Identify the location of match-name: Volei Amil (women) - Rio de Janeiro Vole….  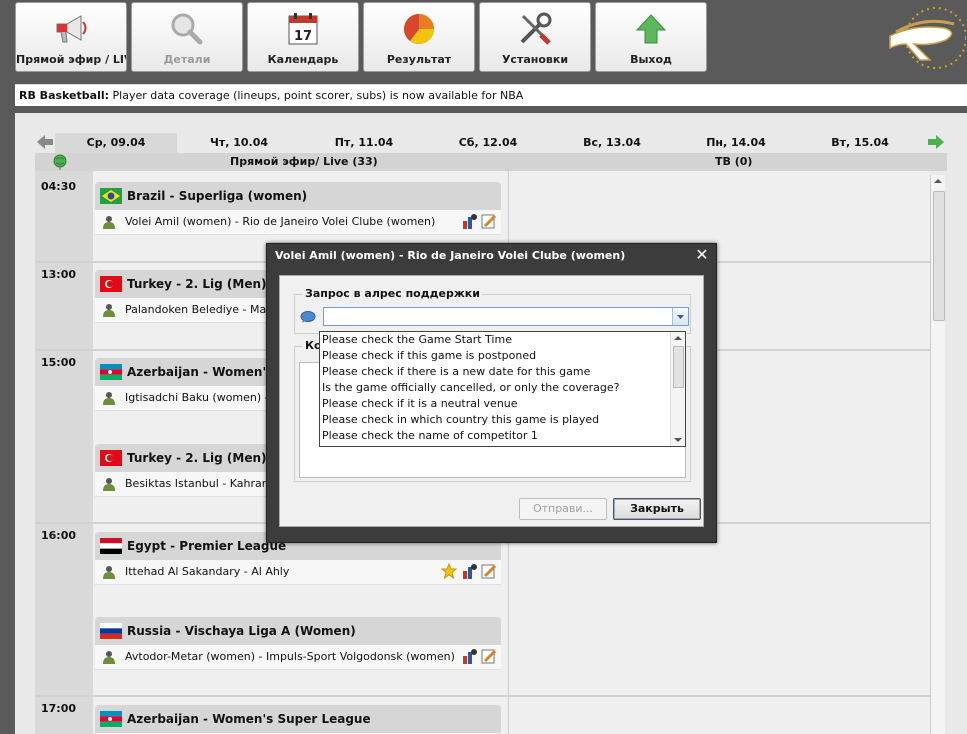
(280, 221).